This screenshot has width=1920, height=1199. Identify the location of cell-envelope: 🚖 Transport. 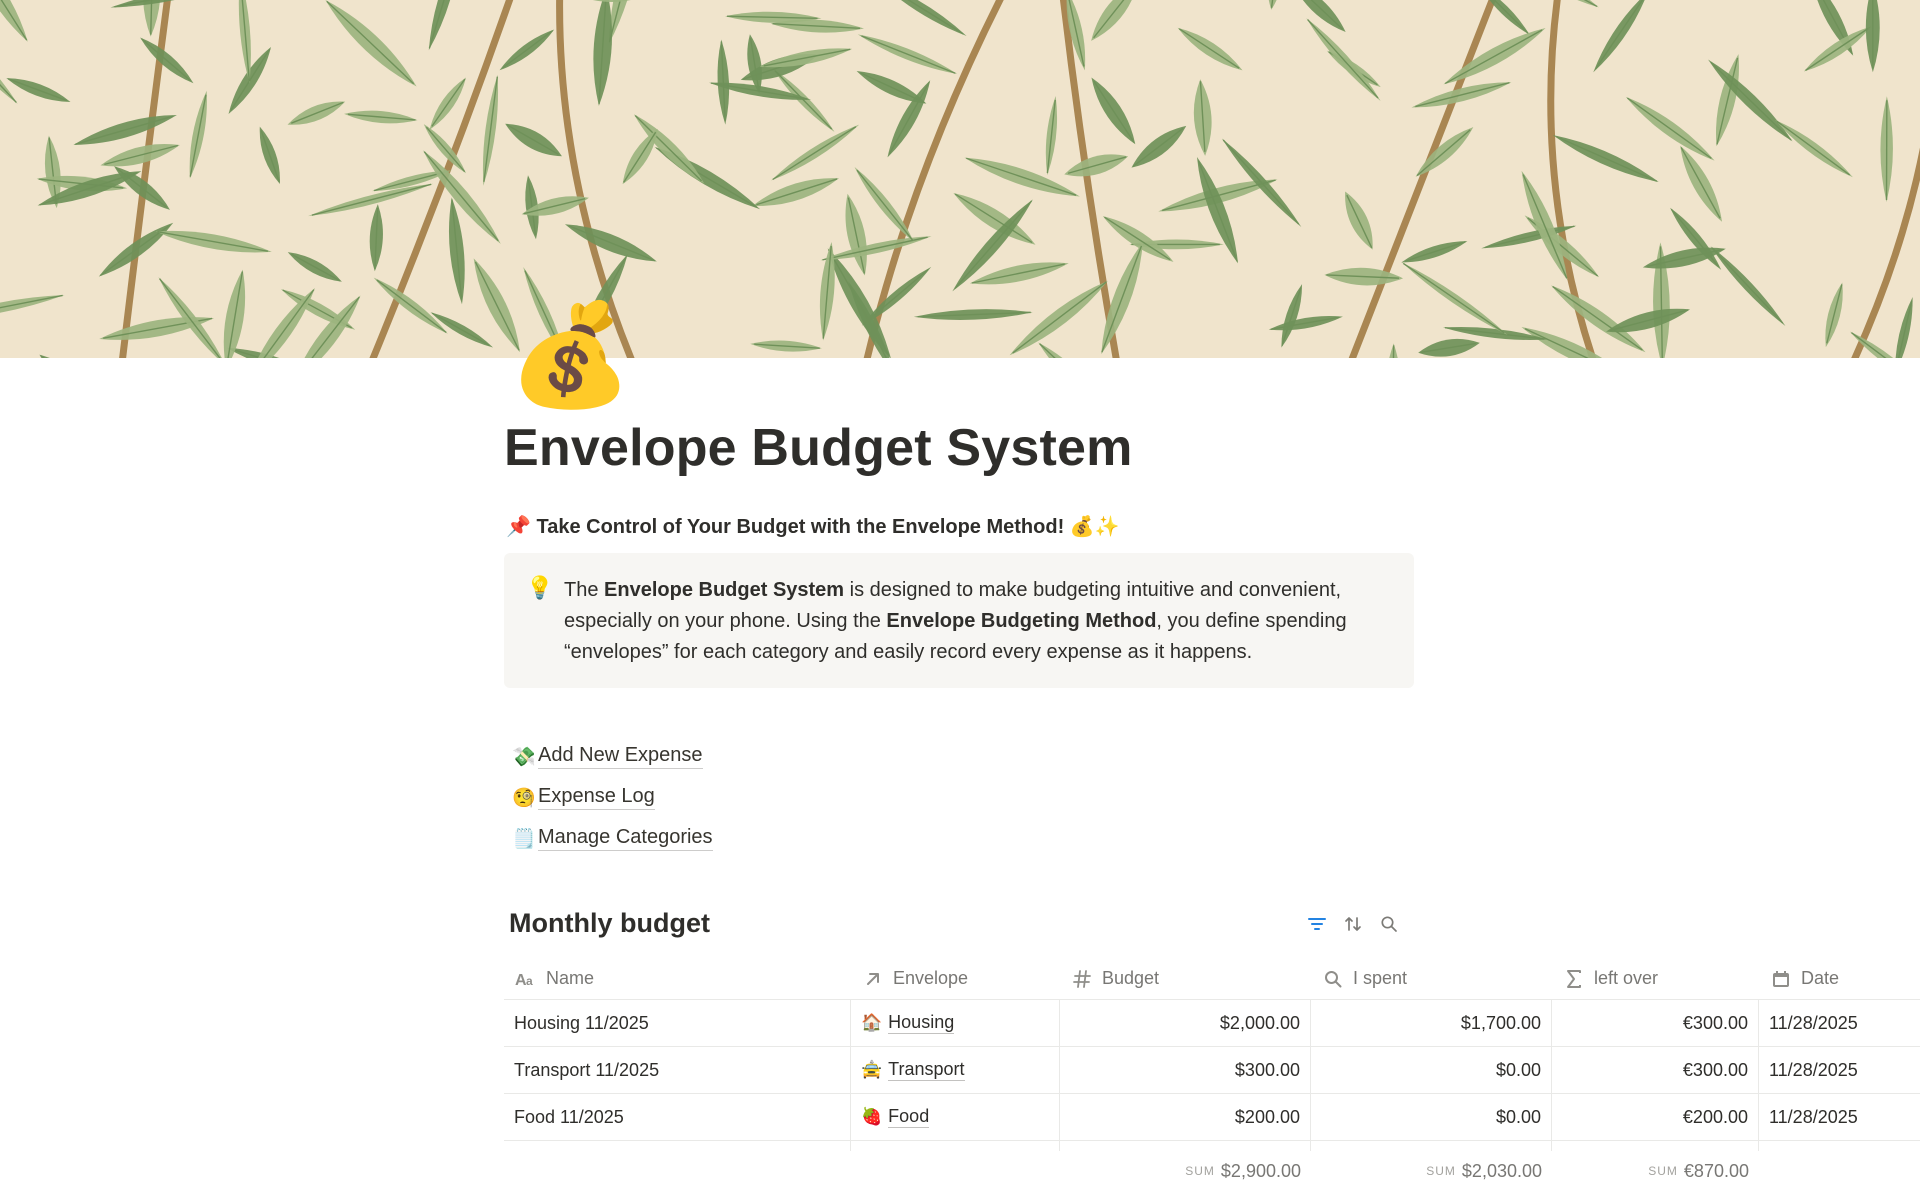
(955, 1070).